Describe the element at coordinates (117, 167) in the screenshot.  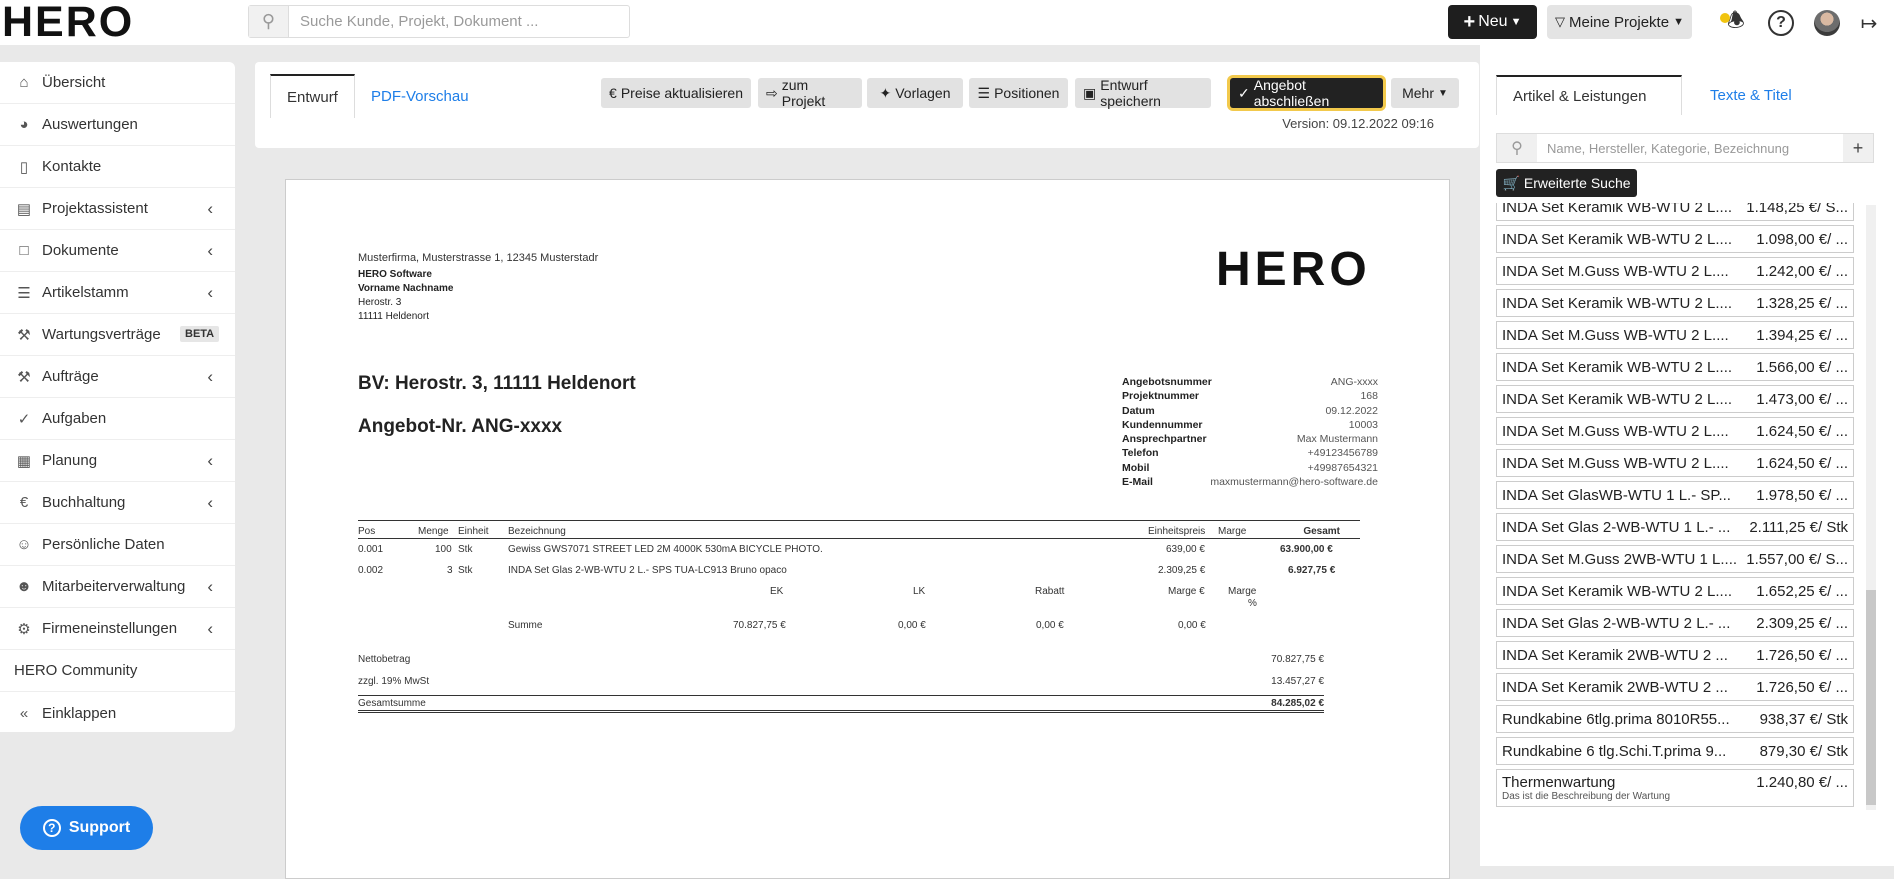
I see `sidebar-item-kontakte: ▯ Kontakte` at that location.